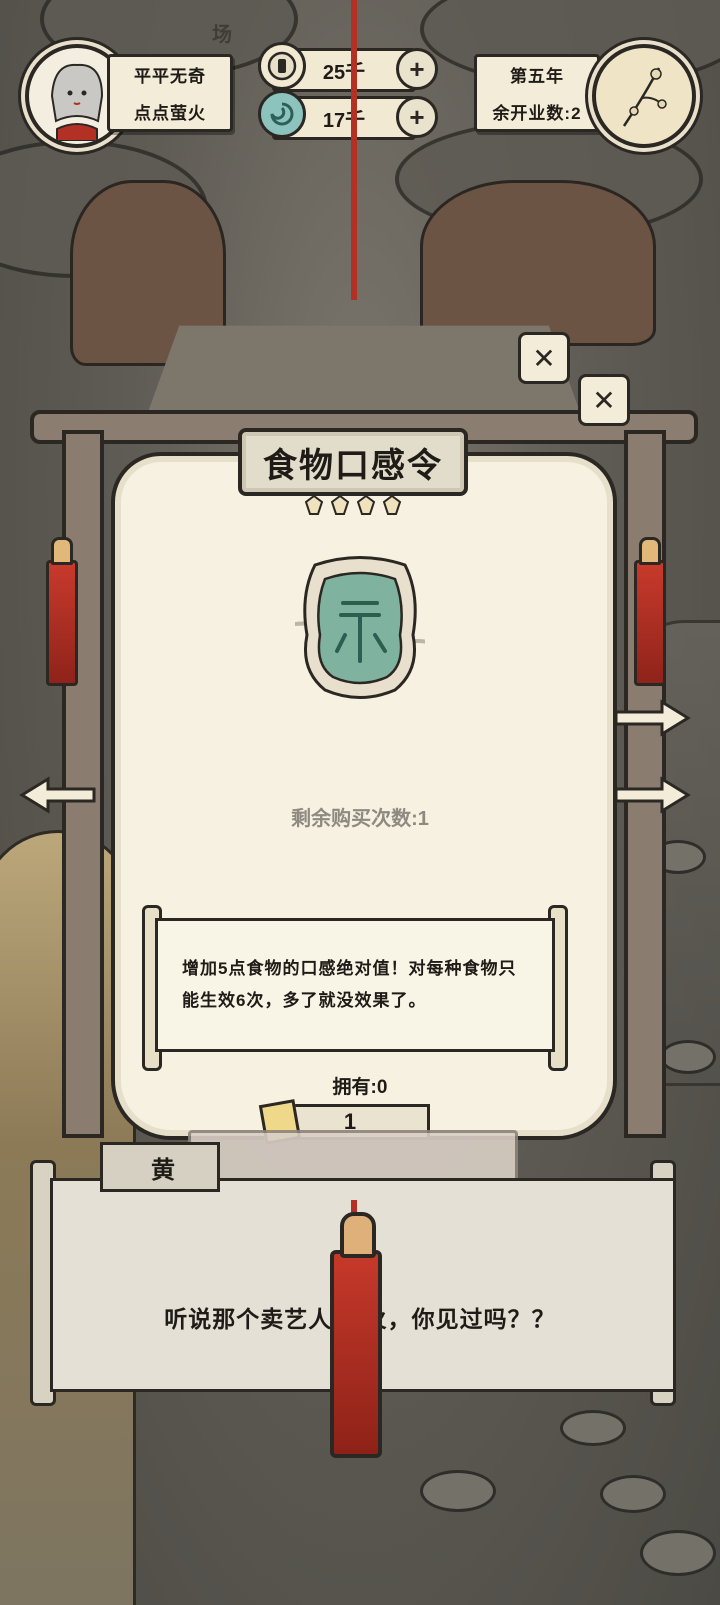  What do you see at coordinates (538, 263) in the screenshot?
I see `rock-pillar` at bounding box center [538, 263].